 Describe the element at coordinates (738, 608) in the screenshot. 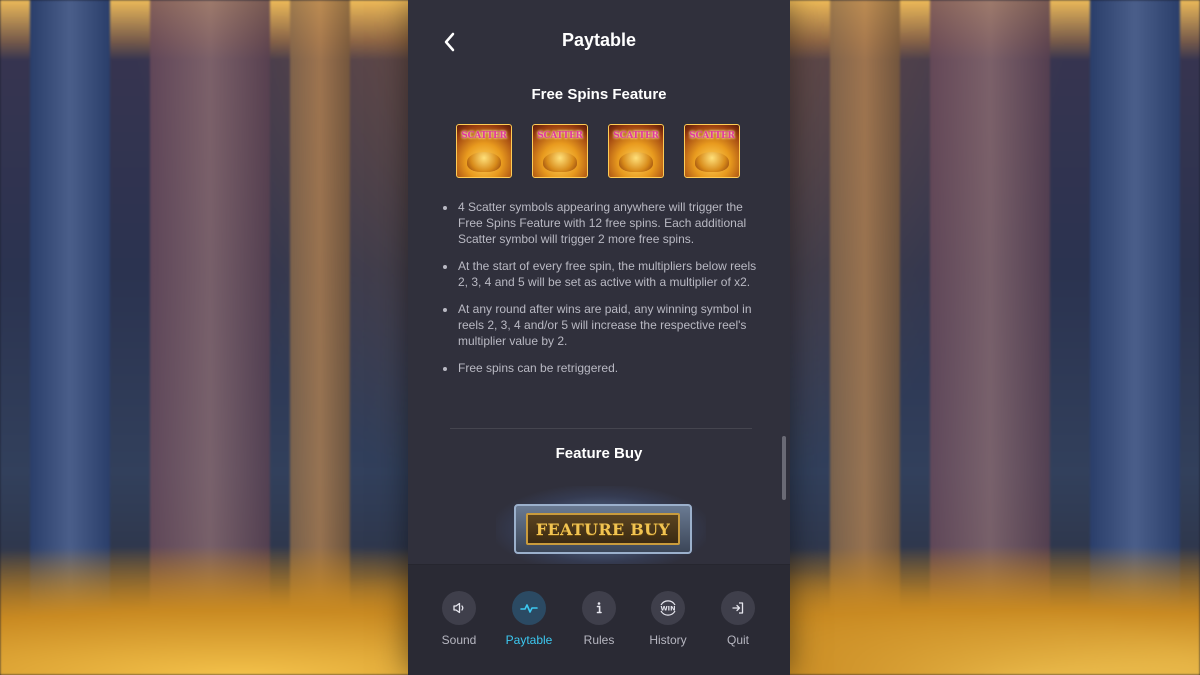

I see `exit-icon` at that location.